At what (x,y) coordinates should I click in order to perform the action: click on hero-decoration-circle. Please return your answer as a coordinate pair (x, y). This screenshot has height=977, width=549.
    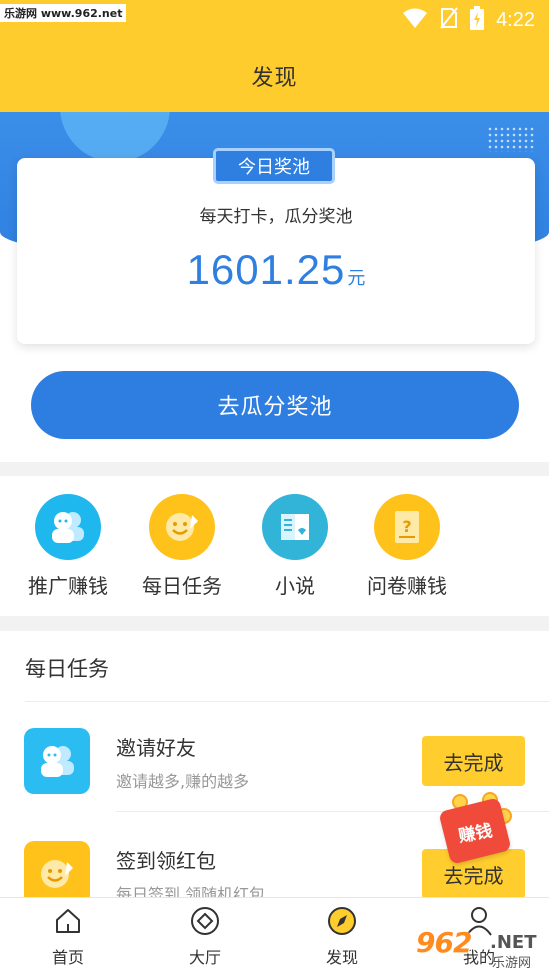
    Looking at the image, I should click on (115, 137).